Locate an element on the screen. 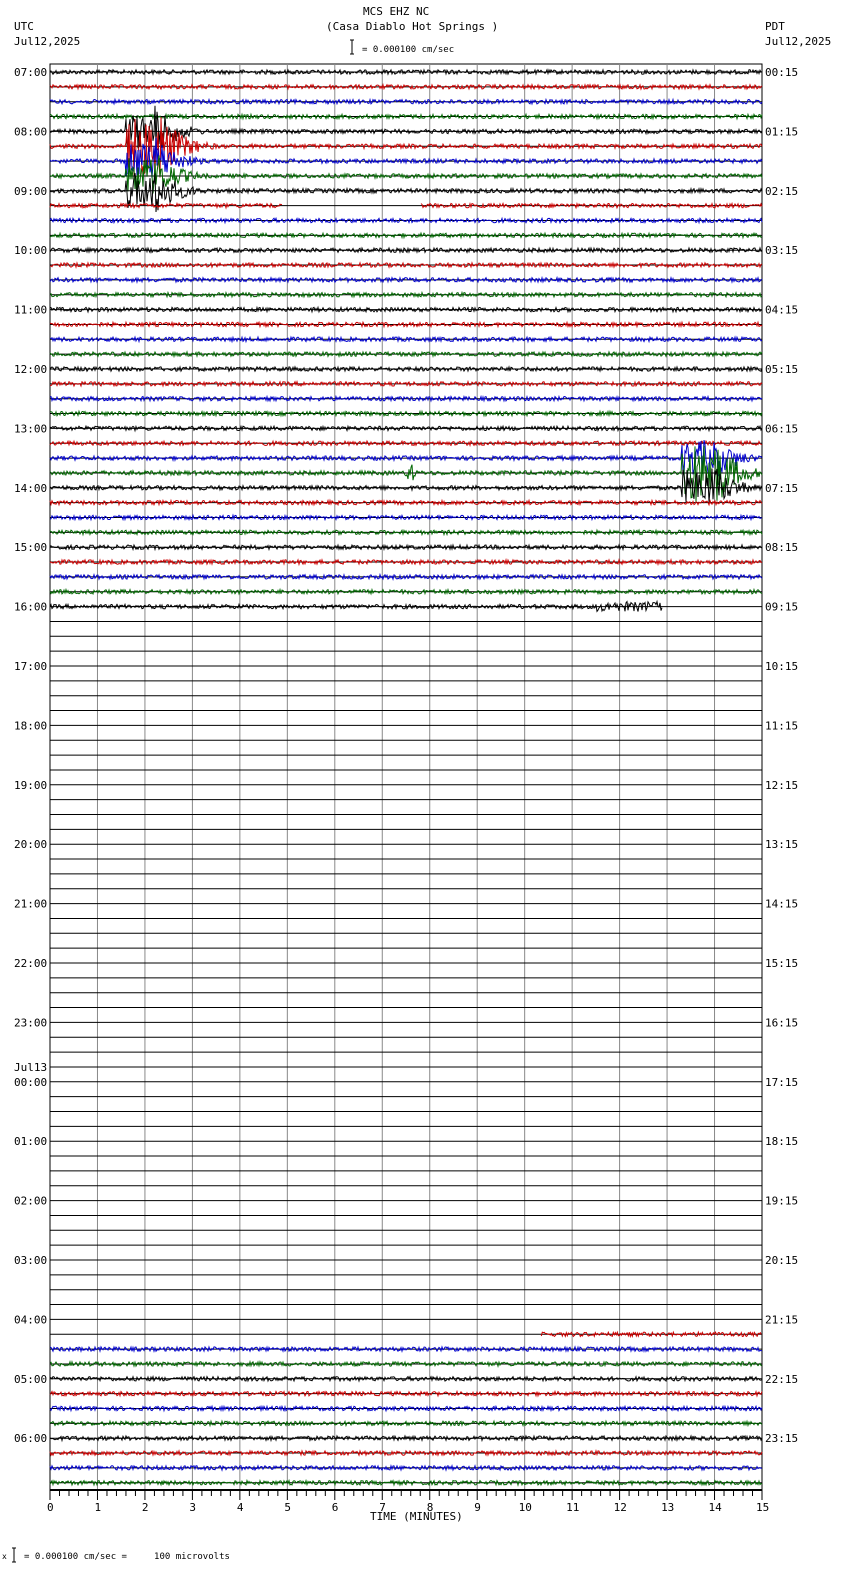 Image resolution: width=850 pixels, height=1584 pixels. x-tick-label: 10 is located at coordinates (525, 1507).